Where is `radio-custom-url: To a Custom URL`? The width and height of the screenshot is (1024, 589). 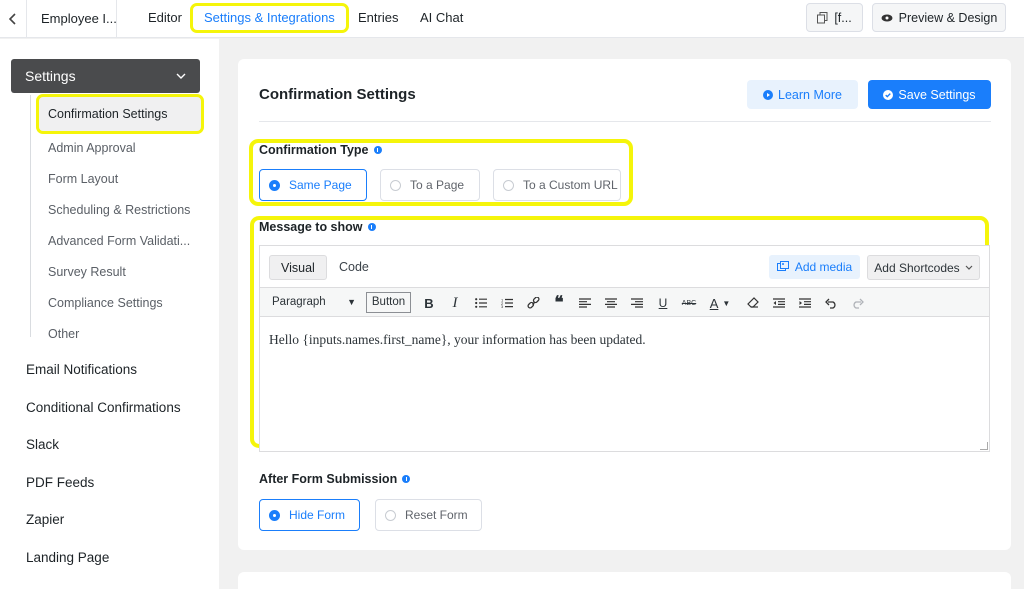
radio-custom-url: To a Custom URL is located at coordinates (557, 185).